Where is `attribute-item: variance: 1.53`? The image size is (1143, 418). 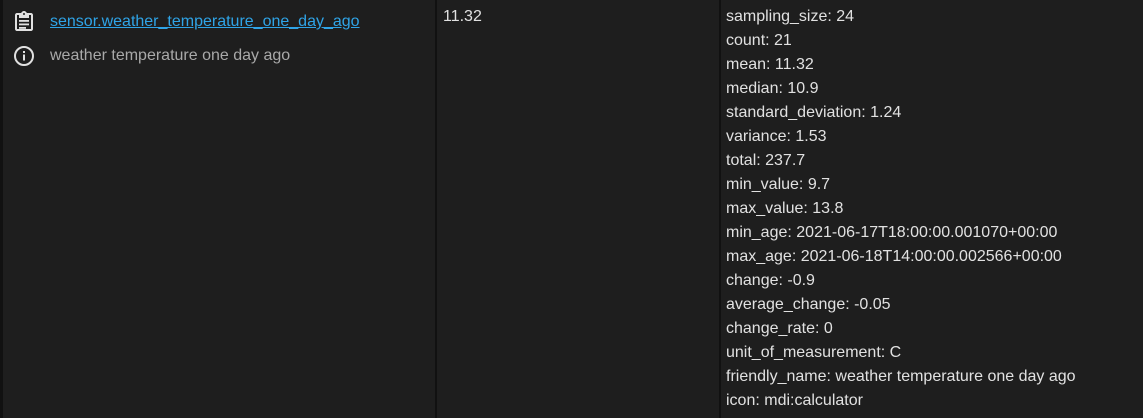 attribute-item: variance: 1.53 is located at coordinates (776, 136).